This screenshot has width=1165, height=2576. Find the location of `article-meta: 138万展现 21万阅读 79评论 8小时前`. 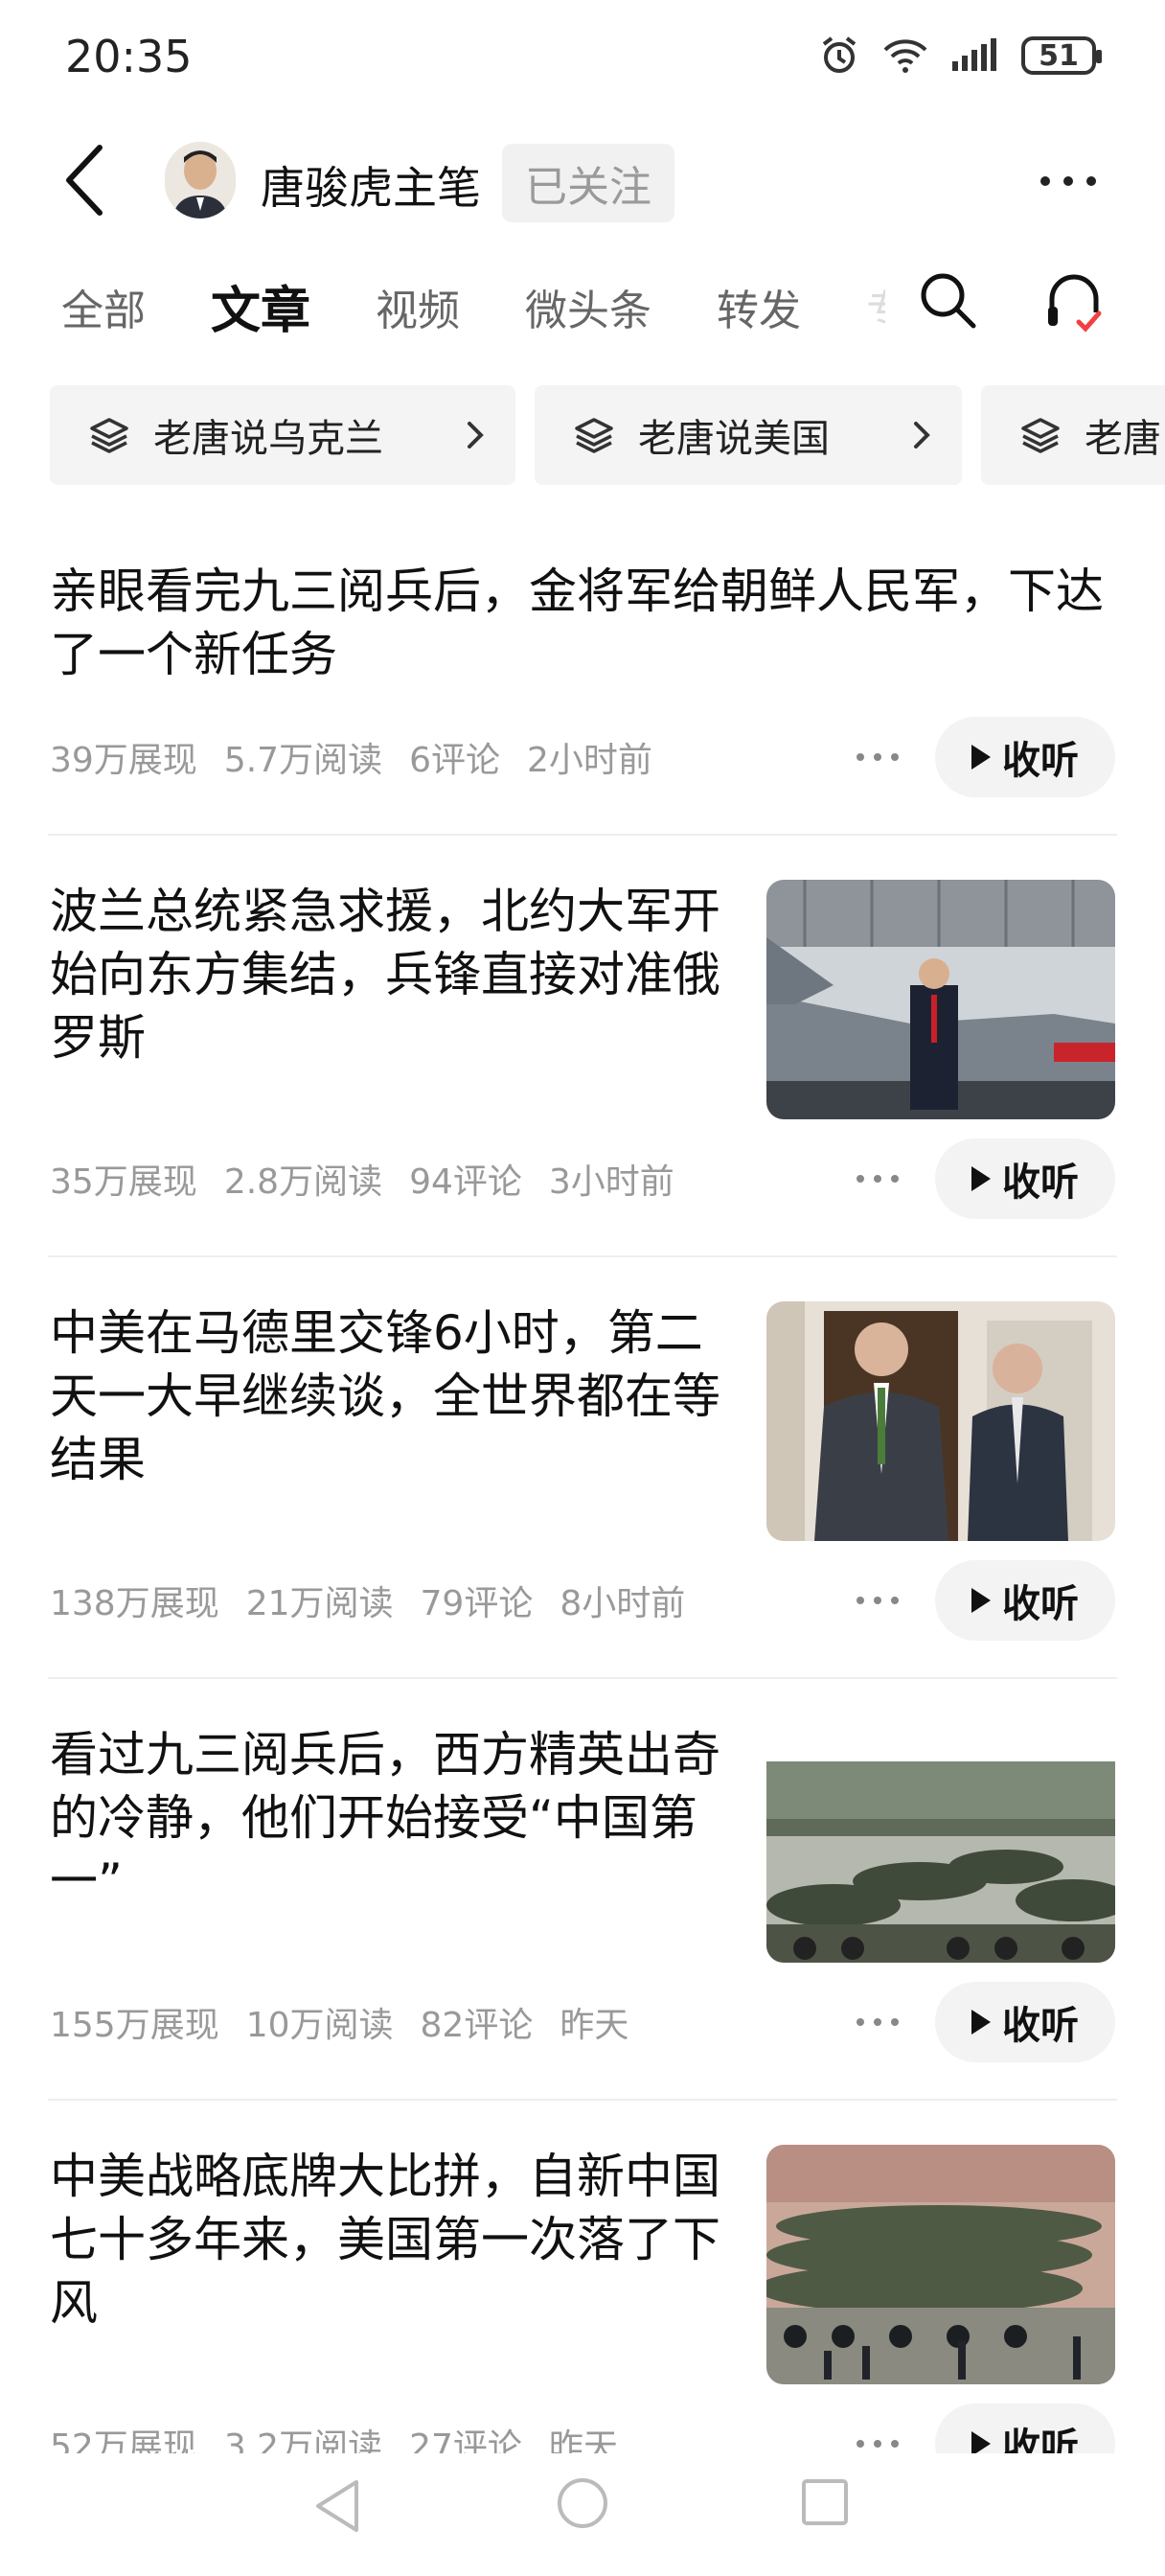

article-meta: 138万展现 21万阅读 79评论 8小时前 is located at coordinates (367, 1600).